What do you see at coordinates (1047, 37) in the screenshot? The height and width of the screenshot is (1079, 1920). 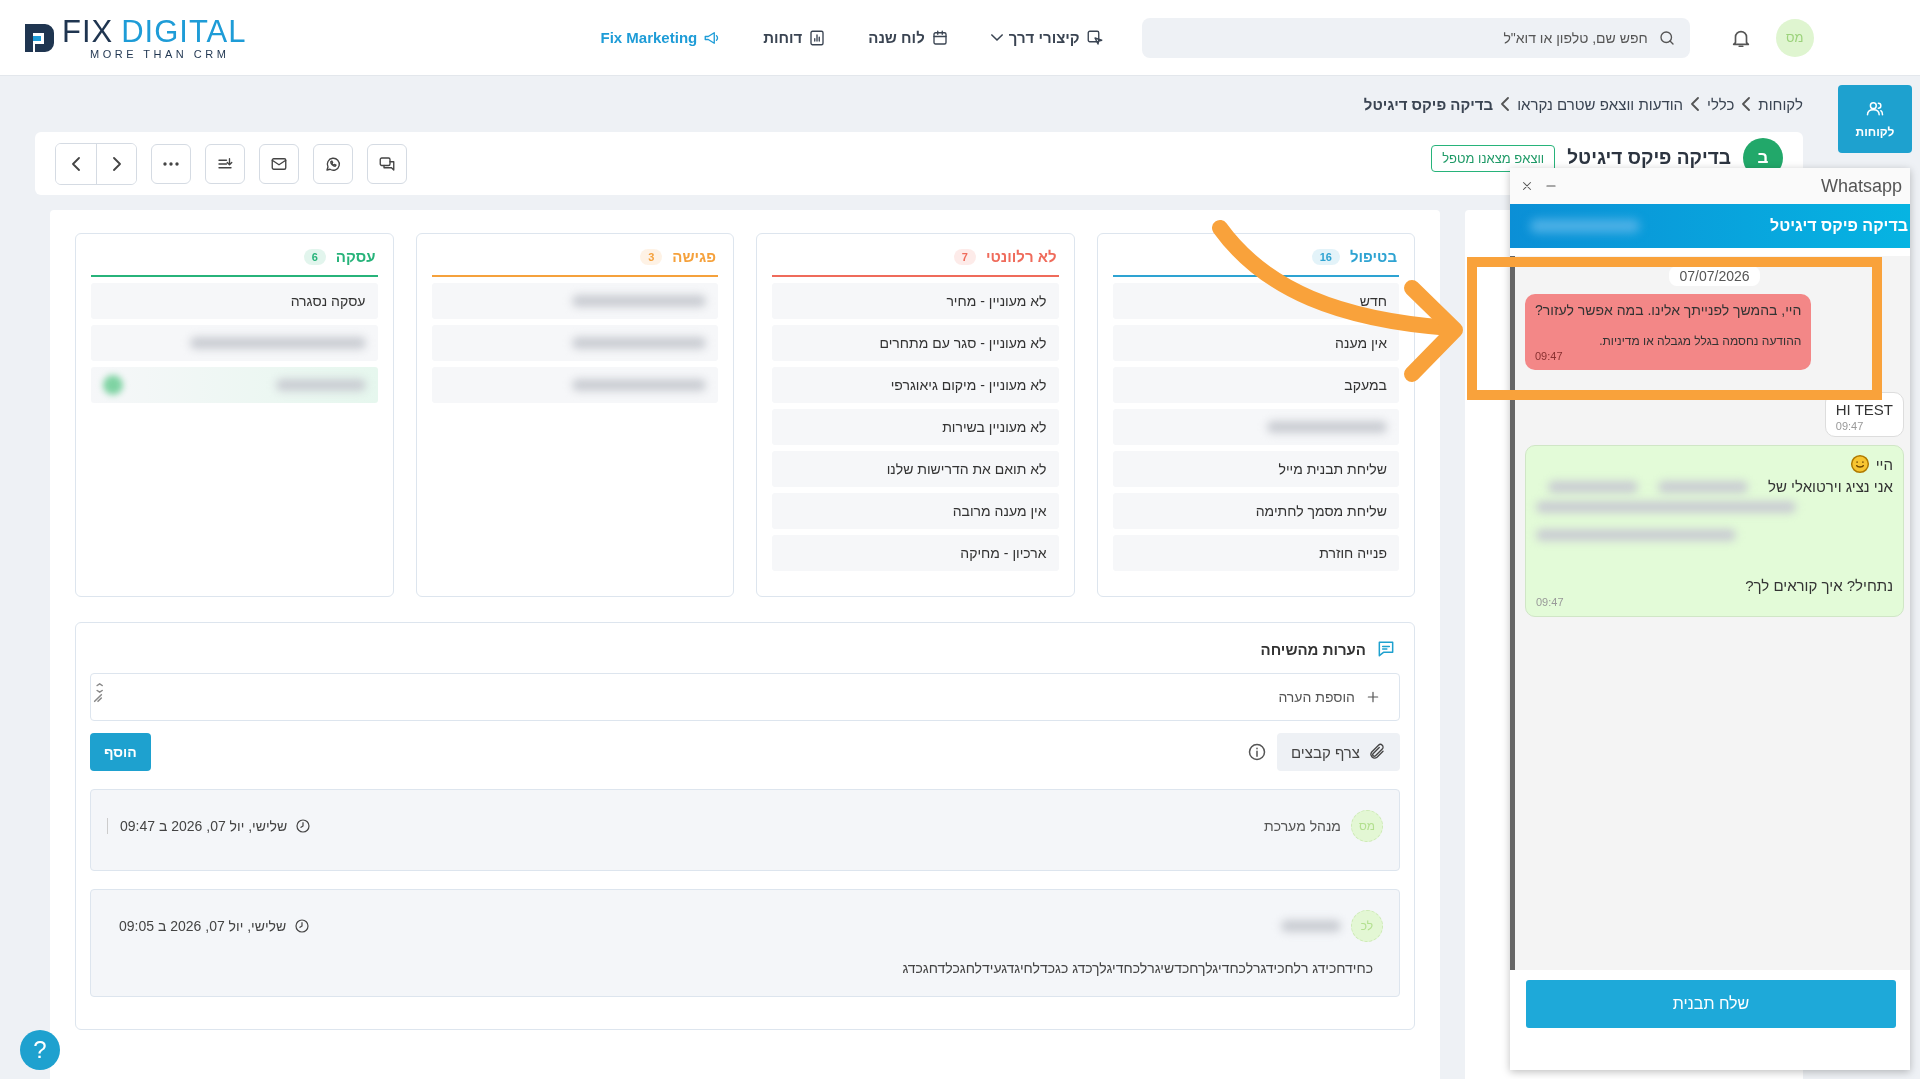 I see `nav-link: קיצורי דרך` at bounding box center [1047, 37].